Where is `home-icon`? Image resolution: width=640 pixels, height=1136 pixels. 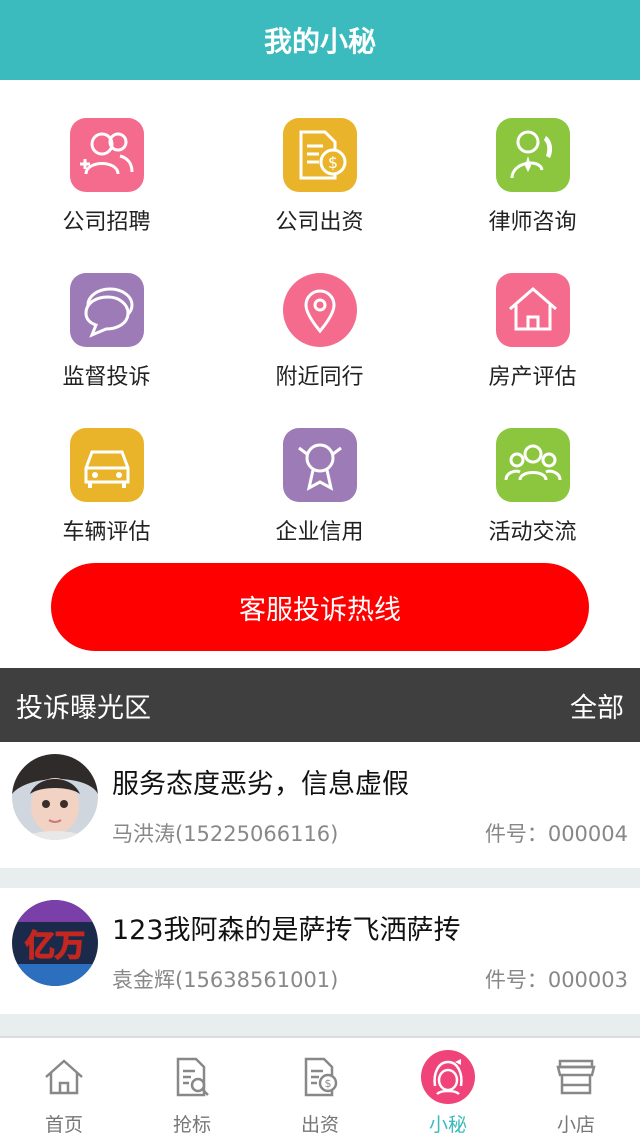 home-icon is located at coordinates (64, 1077).